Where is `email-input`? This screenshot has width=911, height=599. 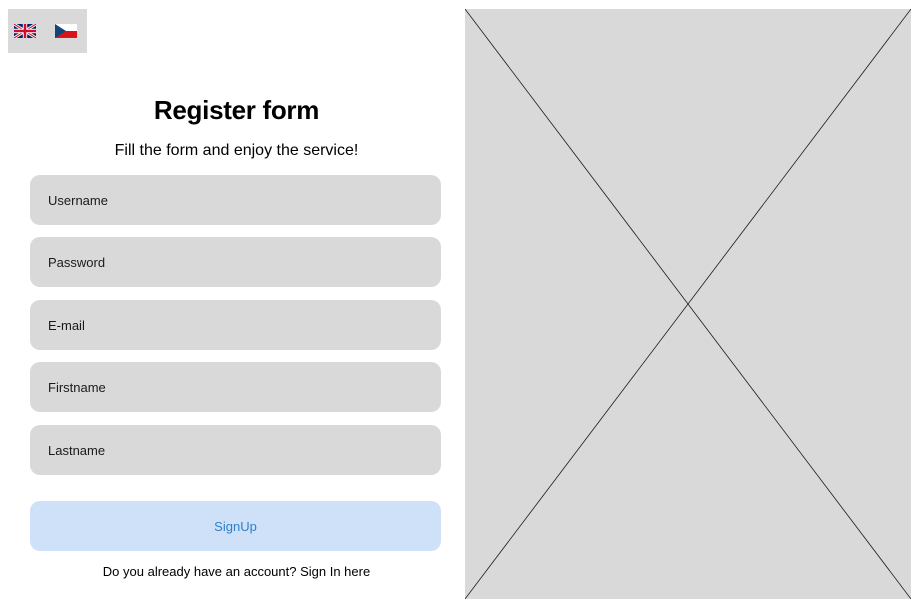 email-input is located at coordinates (244, 325).